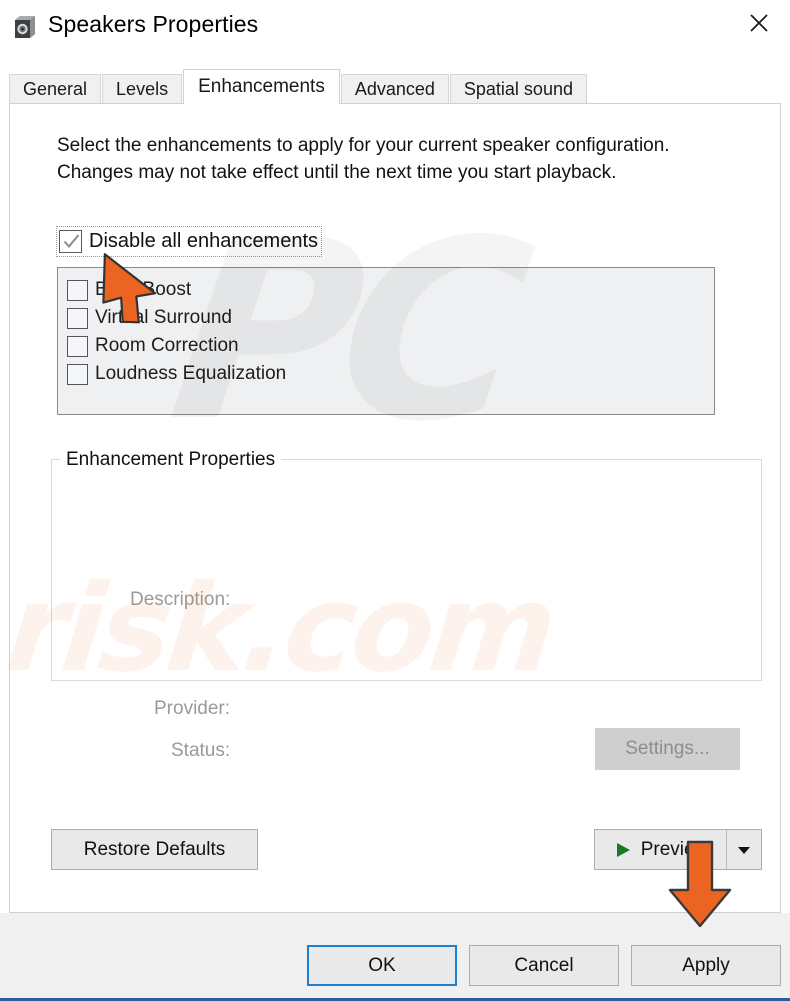 The width and height of the screenshot is (790, 1001). I want to click on preview-split-button: Preview, so click(678, 849).